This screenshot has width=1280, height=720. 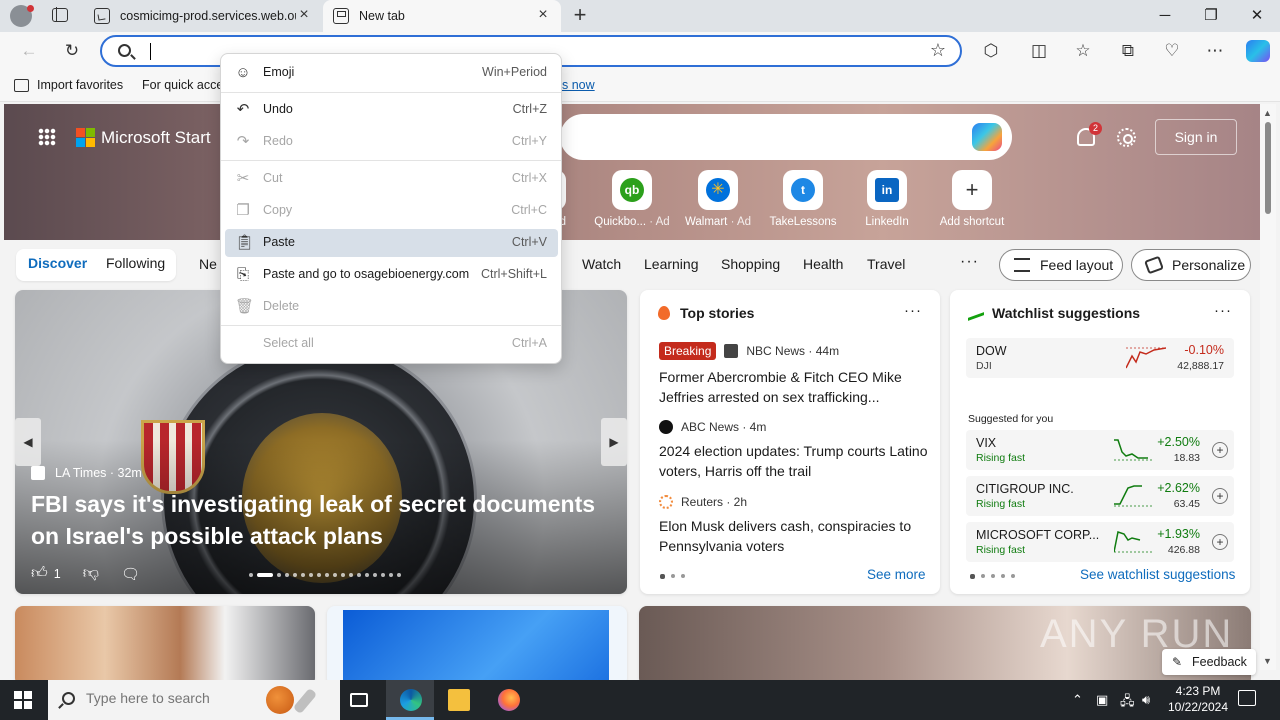 I want to click on collections-icon: ⧉, so click(x=1128, y=51).